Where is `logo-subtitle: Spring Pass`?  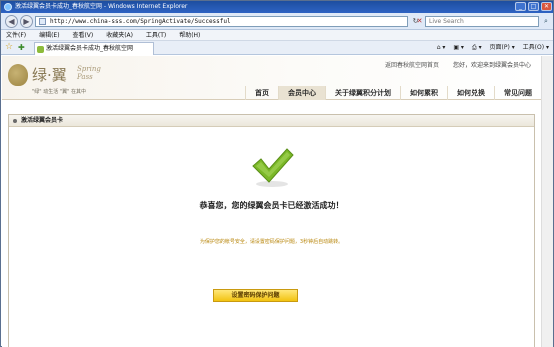 logo-subtitle: Spring Pass is located at coordinates (89, 73).